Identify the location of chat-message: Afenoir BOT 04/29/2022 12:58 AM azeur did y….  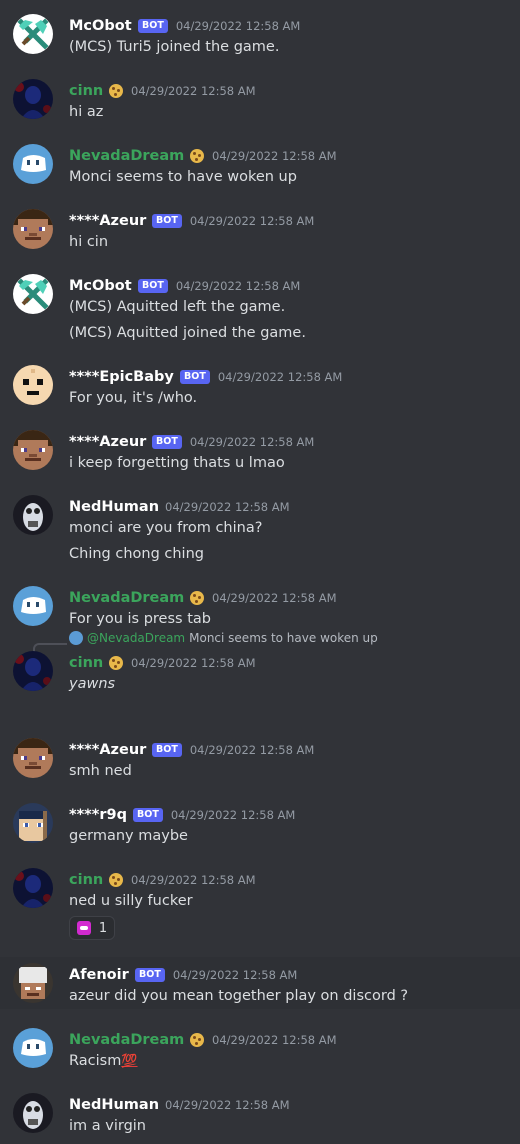
(260, 983).